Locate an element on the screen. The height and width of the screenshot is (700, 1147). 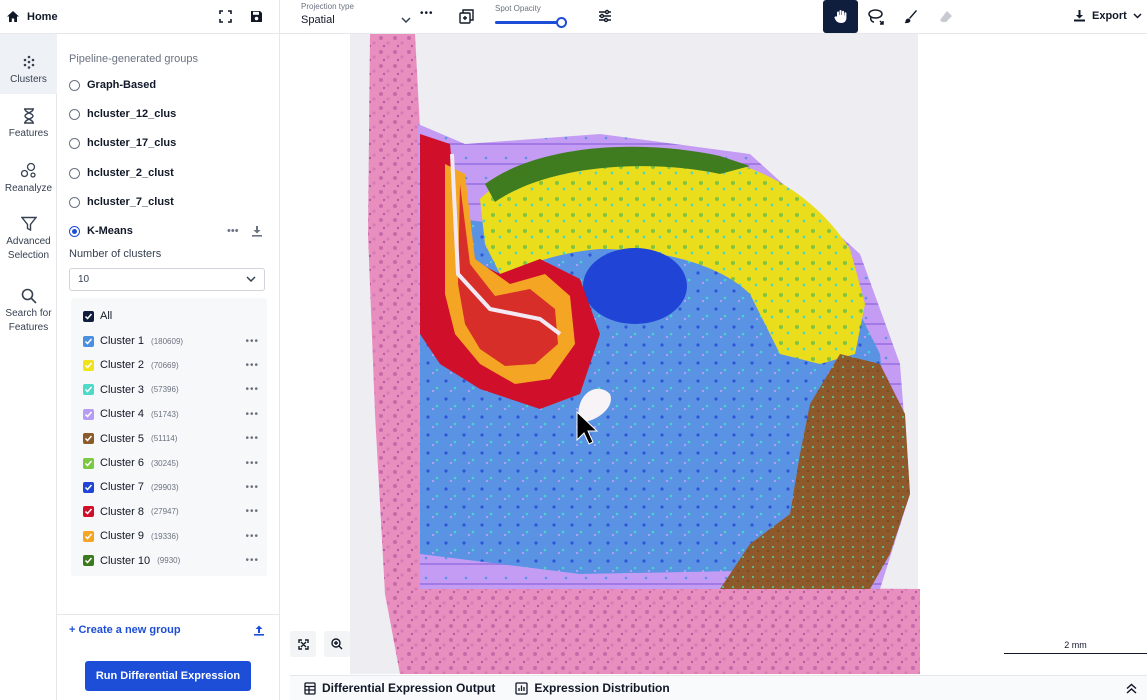
home-label: Home is located at coordinates (42, 16).